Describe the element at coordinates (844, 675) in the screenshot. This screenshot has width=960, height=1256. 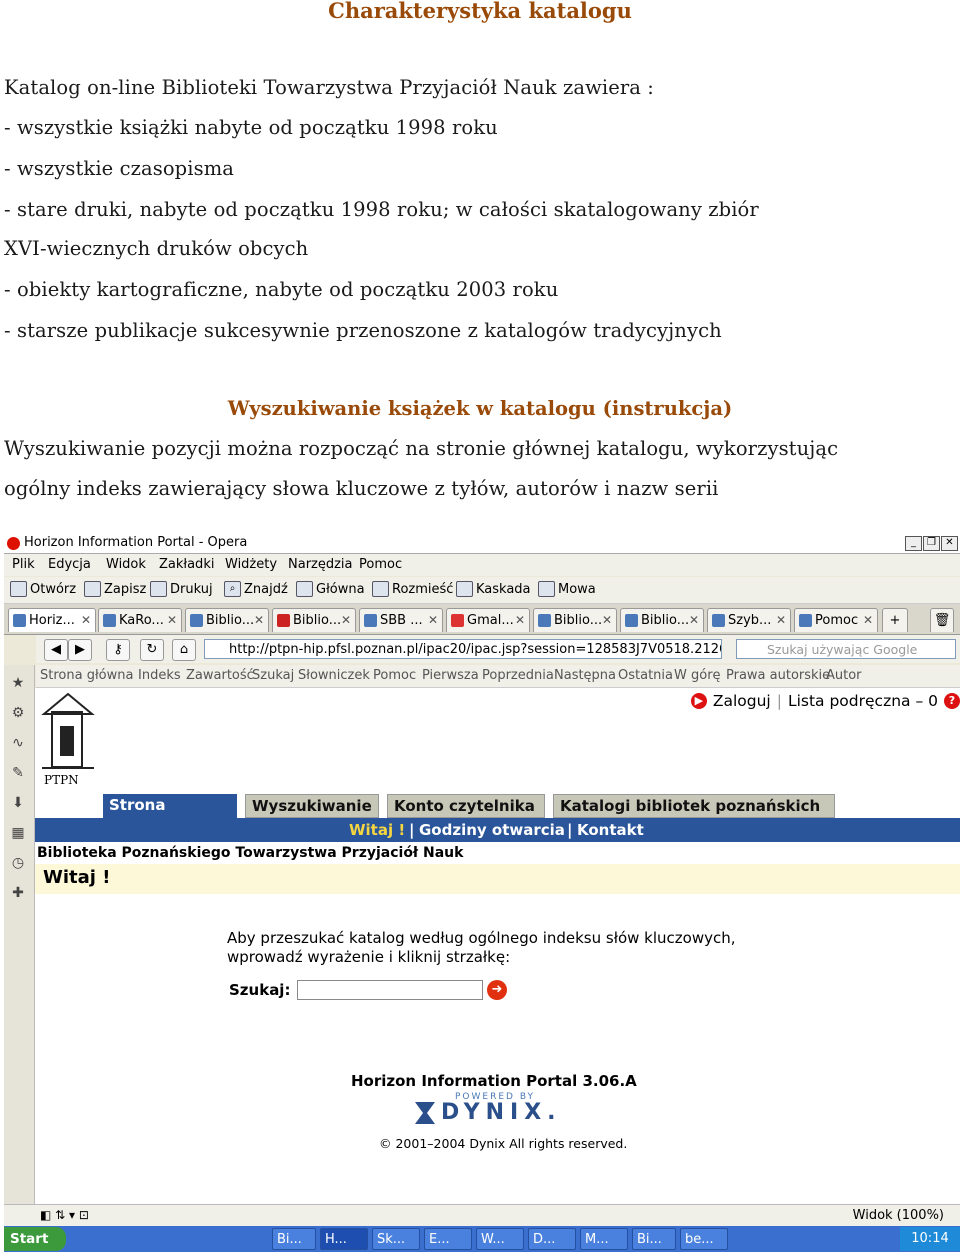
I see `nav-author: Autor` at that location.